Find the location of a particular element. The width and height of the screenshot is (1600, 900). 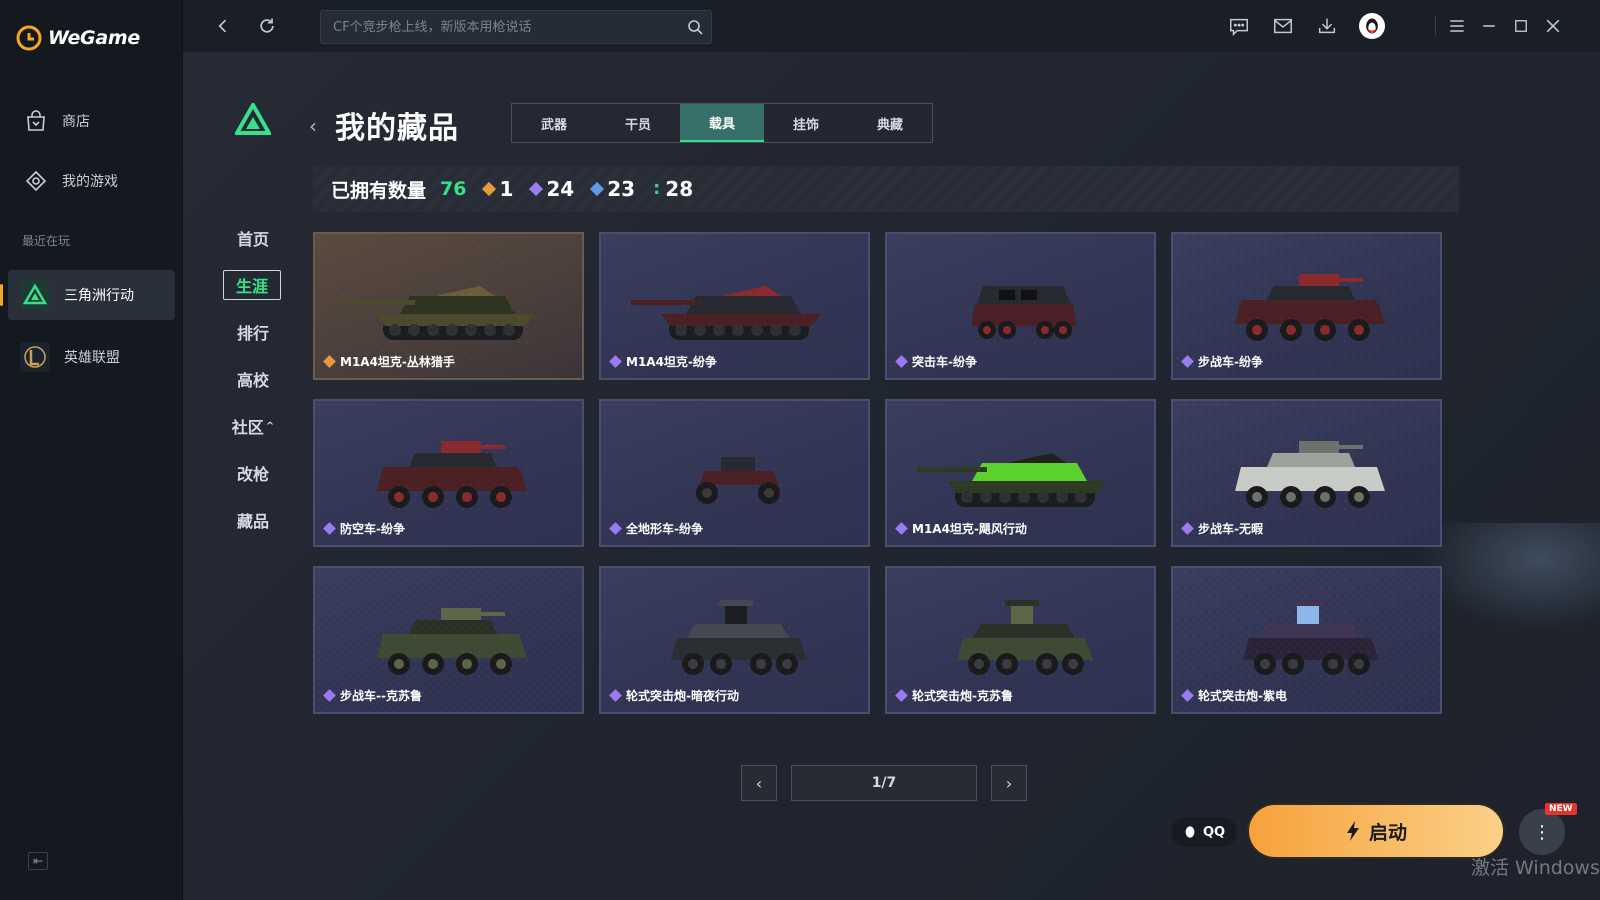

refresh-icon is located at coordinates (267, 26).